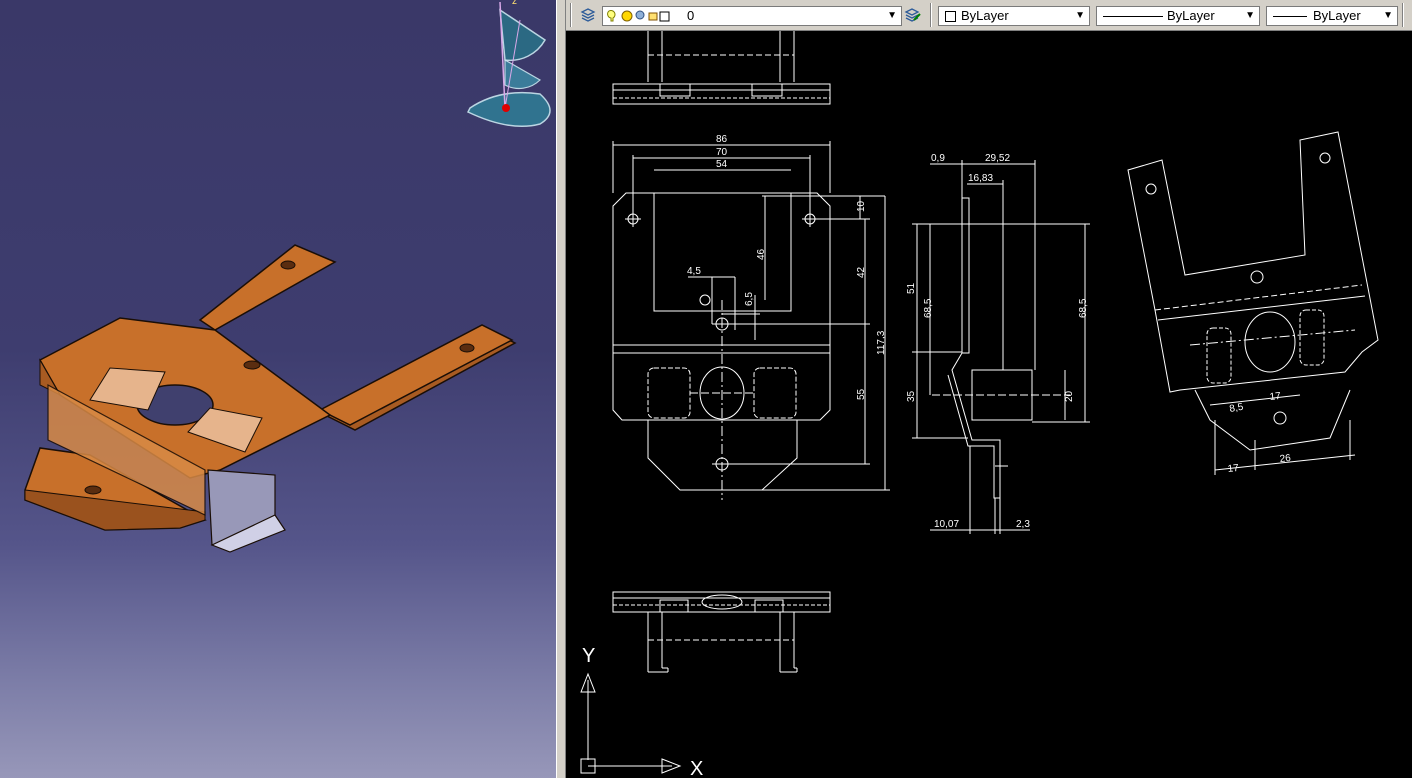 The width and height of the screenshot is (1412, 778). I want to click on dim-20: 20, so click(1069, 396).